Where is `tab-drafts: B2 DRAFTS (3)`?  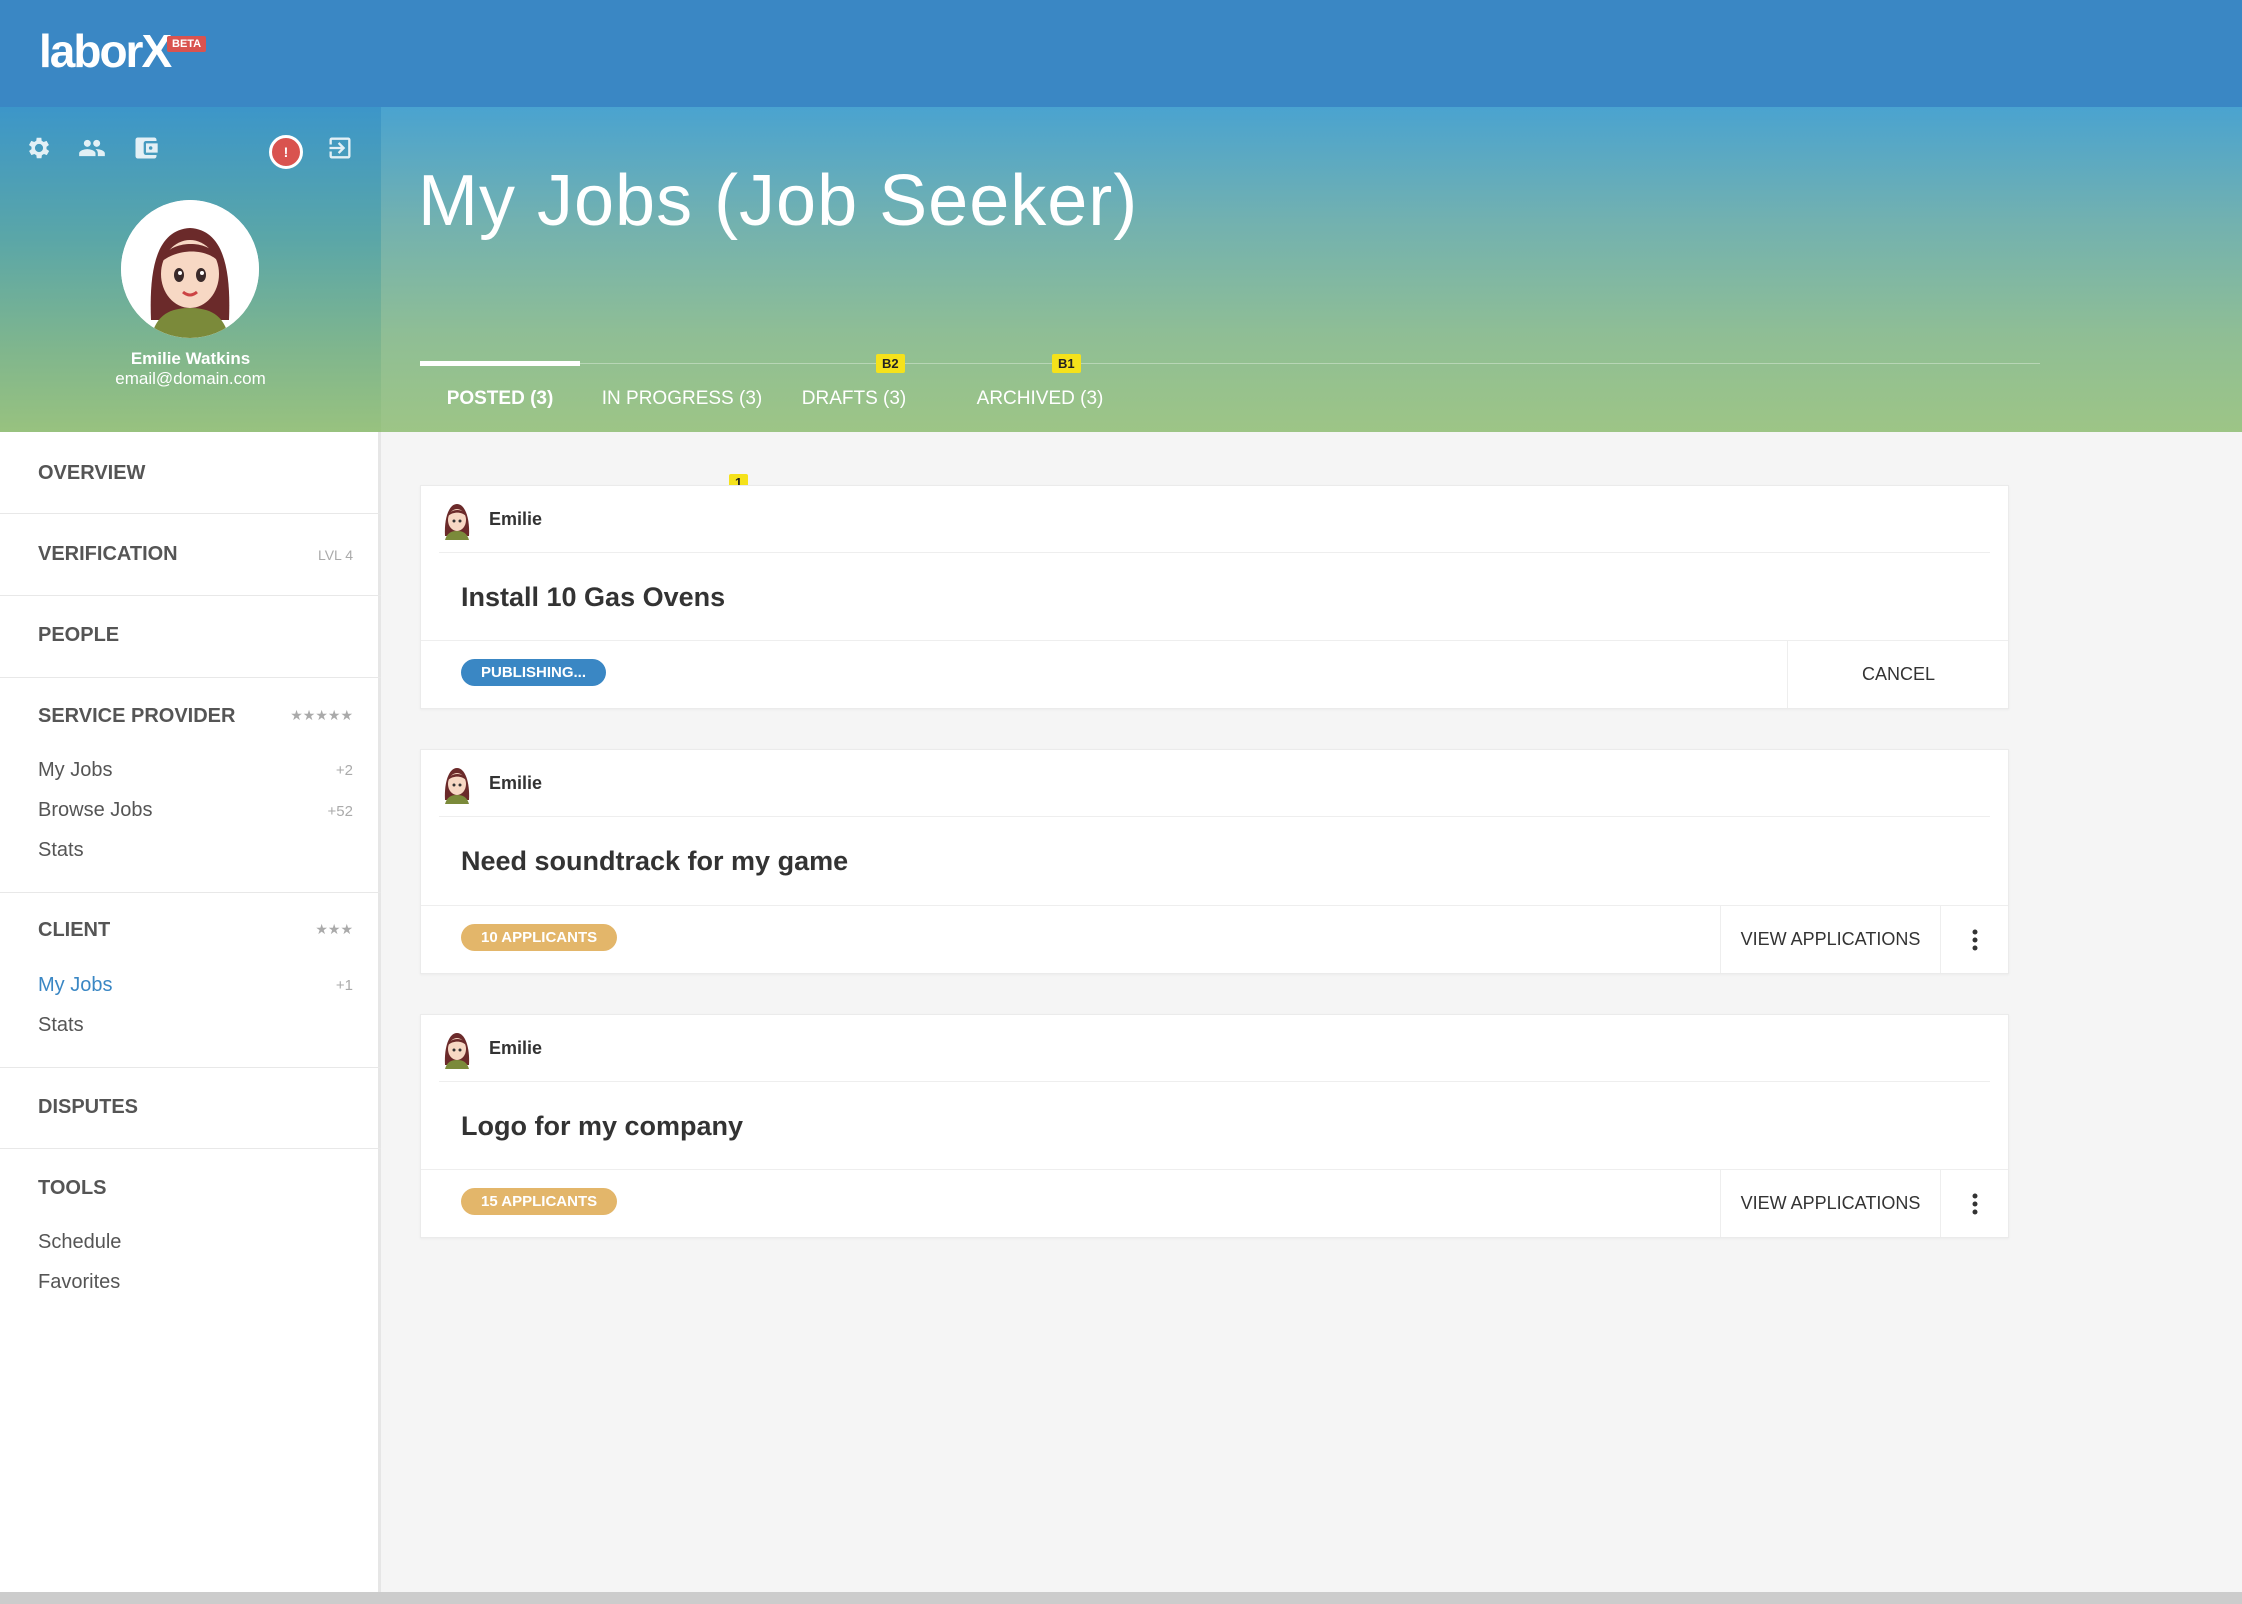
tab-drafts: B2 DRAFTS (3) is located at coordinates (854, 393).